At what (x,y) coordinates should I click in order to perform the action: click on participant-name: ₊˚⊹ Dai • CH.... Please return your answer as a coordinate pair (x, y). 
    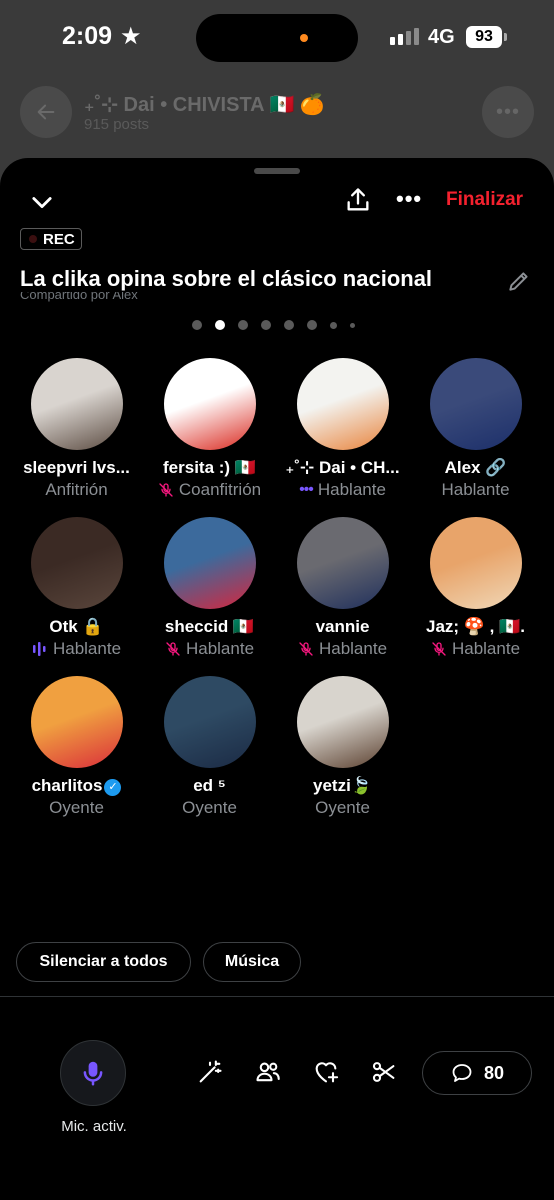
    Looking at the image, I should click on (342, 467).